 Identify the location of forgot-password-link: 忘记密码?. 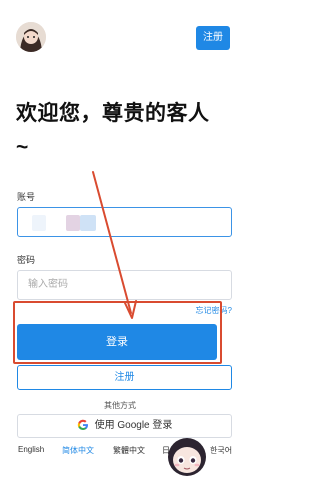
(214, 310).